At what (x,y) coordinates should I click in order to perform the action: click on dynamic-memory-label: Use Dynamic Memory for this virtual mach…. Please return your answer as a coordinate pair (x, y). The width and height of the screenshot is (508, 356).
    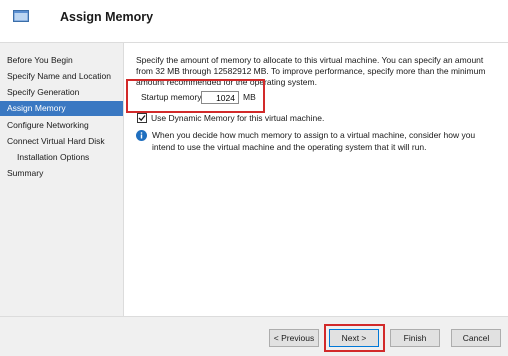
    Looking at the image, I should click on (237, 118).